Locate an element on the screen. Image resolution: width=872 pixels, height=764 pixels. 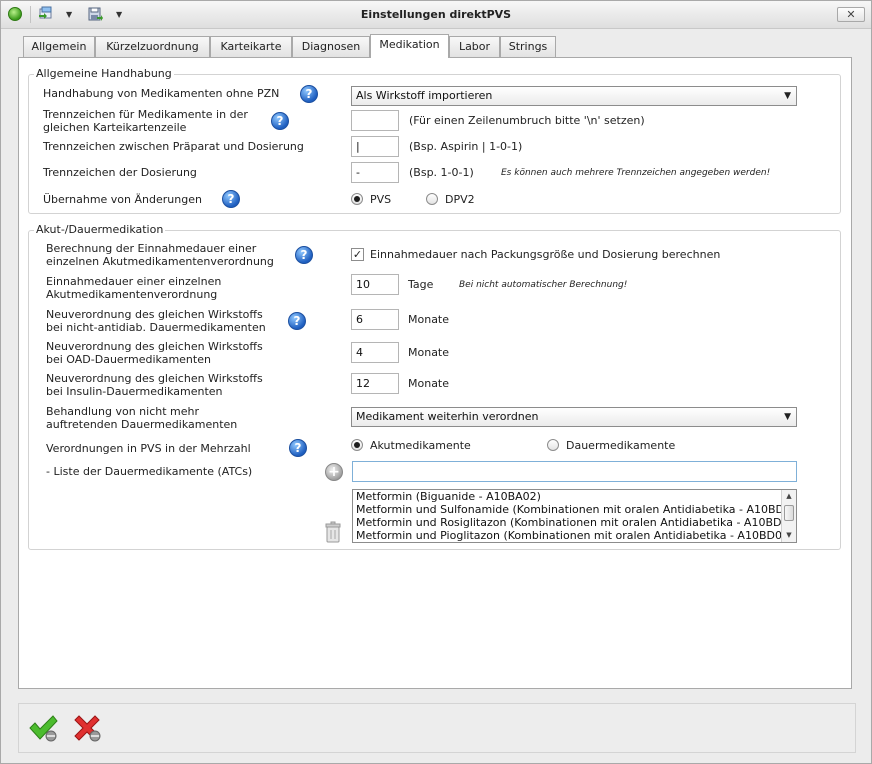
oad-label: Neuverordnung des gleichen Wirkstoffs is located at coordinates (154, 346).